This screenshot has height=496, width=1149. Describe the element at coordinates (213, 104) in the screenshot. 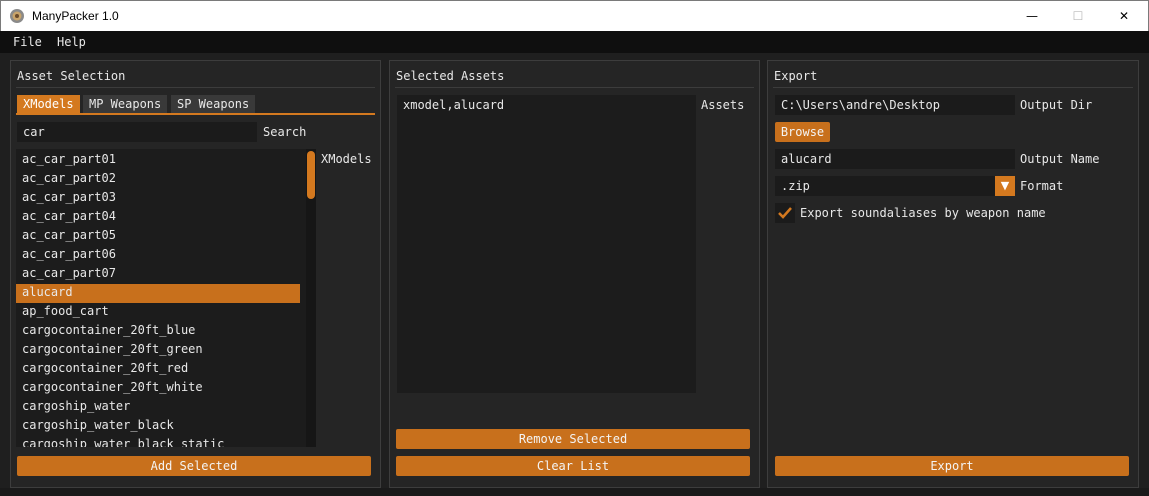

I see `tab-sp-weapons: SP Weapons` at that location.